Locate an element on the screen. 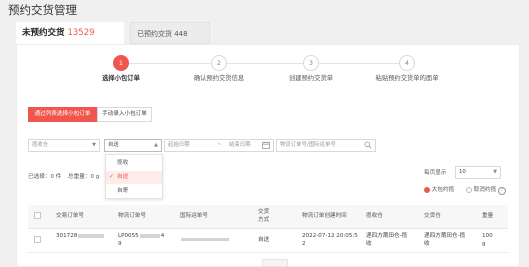 The height and width of the screenshot is (267, 529). delivery-warehouse-line: 收 is located at coordinates (427, 243).